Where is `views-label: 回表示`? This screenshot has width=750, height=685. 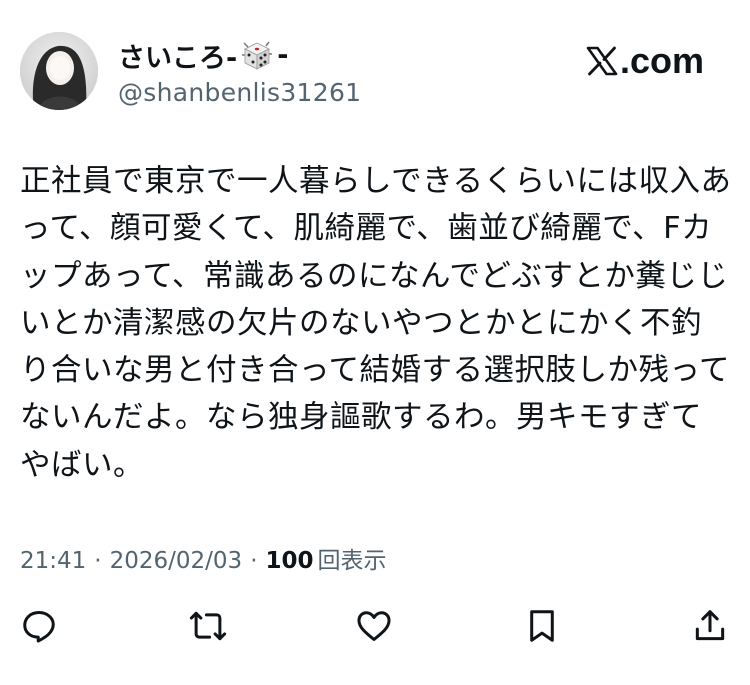 views-label: 回表示 is located at coordinates (352, 561).